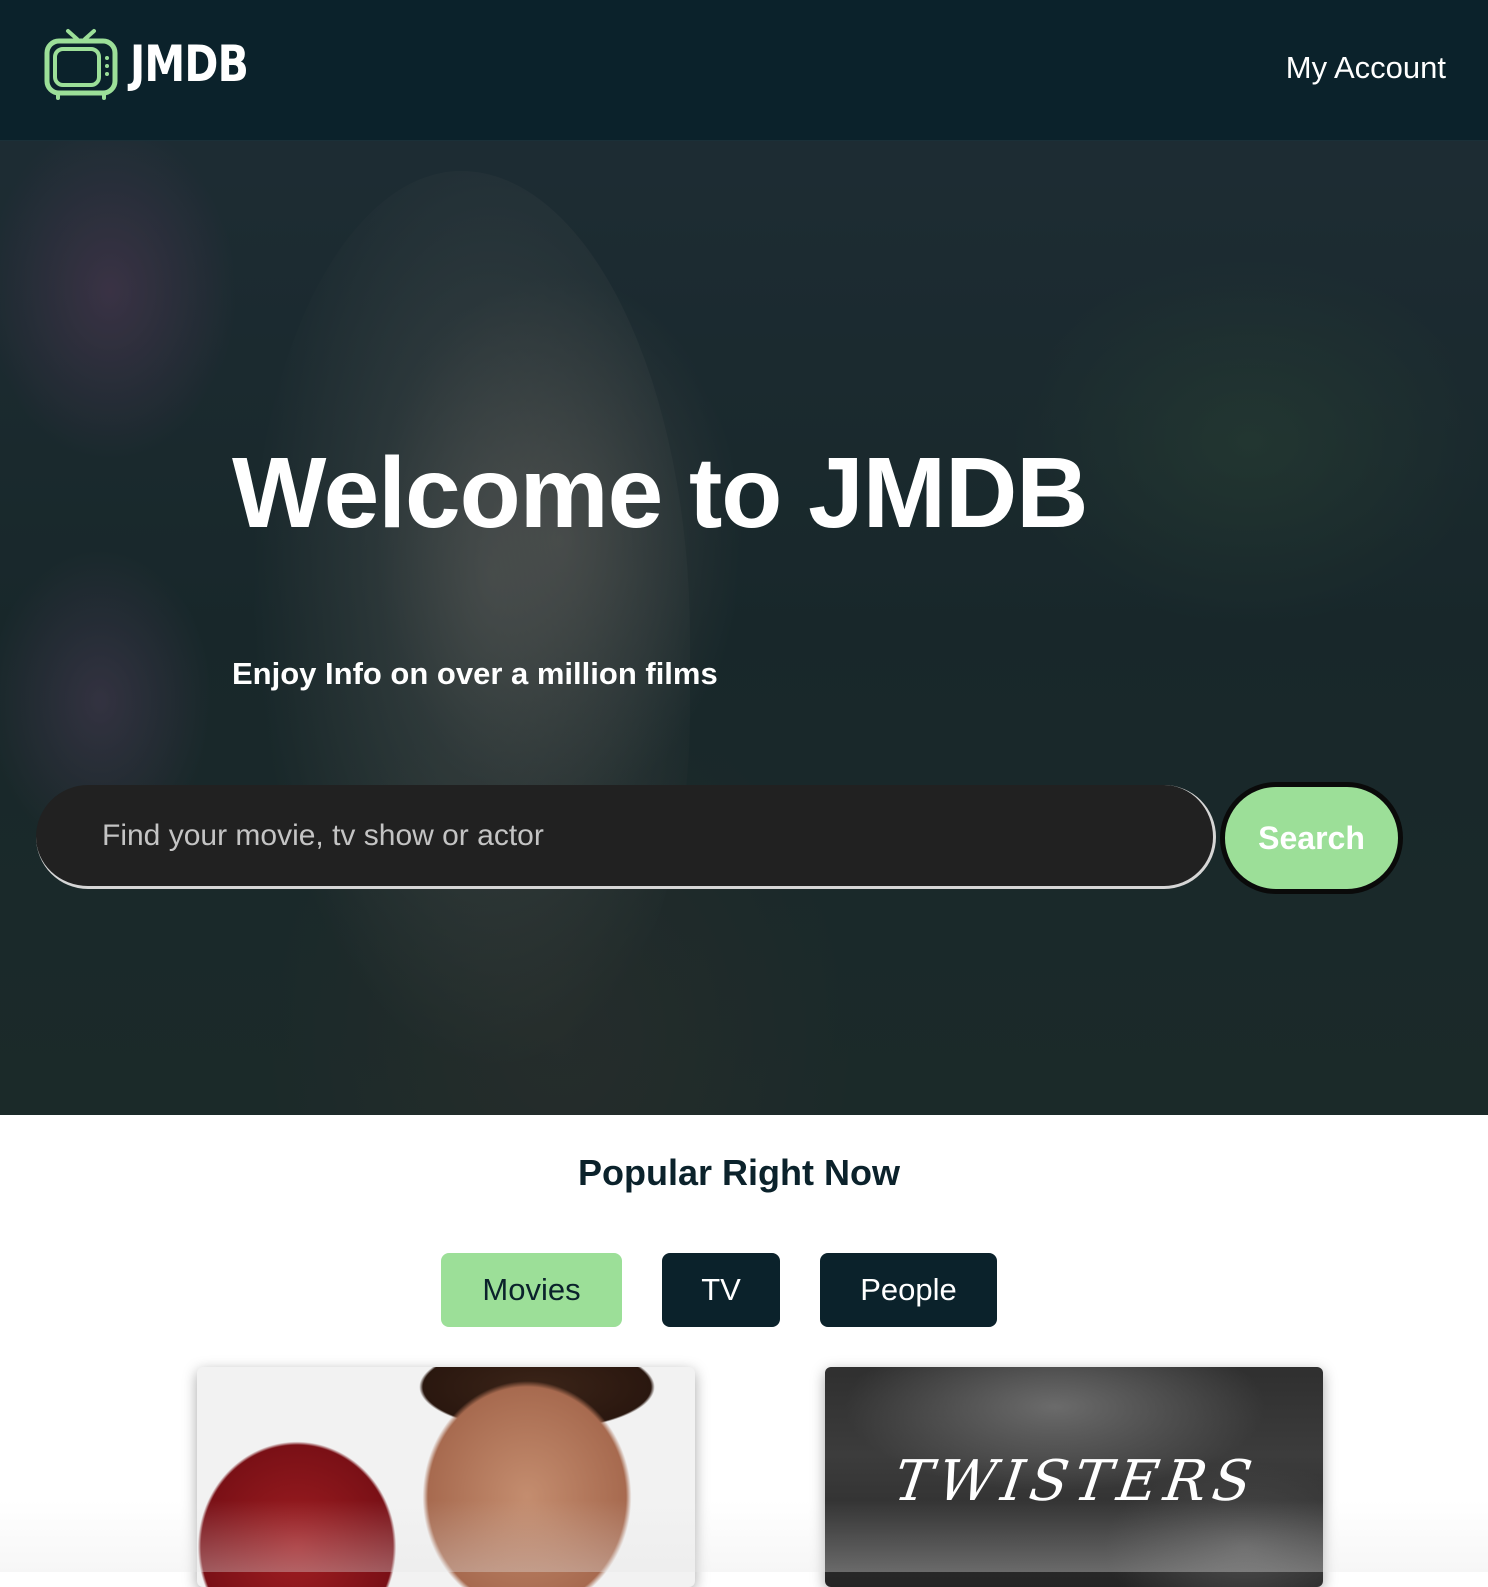 Image resolution: width=1488 pixels, height=1587 pixels. What do you see at coordinates (1076, 1481) in the screenshot?
I see `poster-title-logo: TWISTERS` at bounding box center [1076, 1481].